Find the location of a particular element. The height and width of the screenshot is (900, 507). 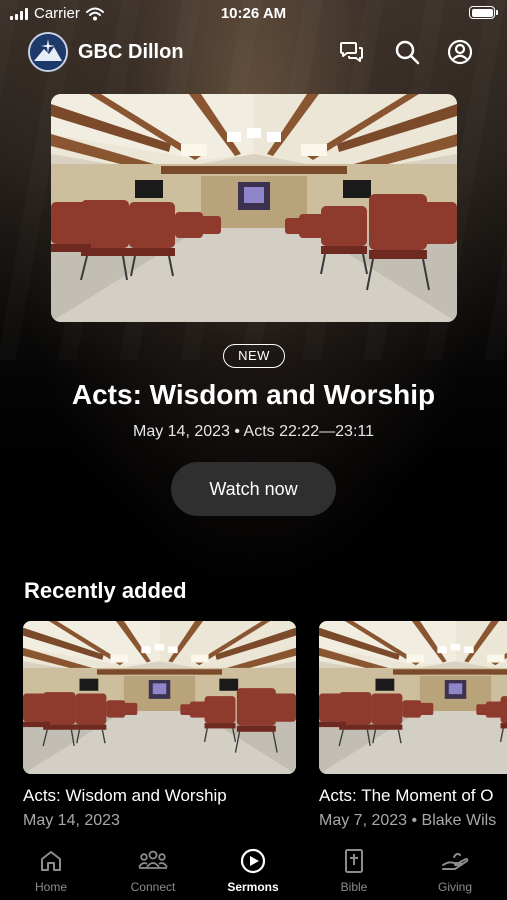

tab-label: Giving is located at coordinates (454, 887).